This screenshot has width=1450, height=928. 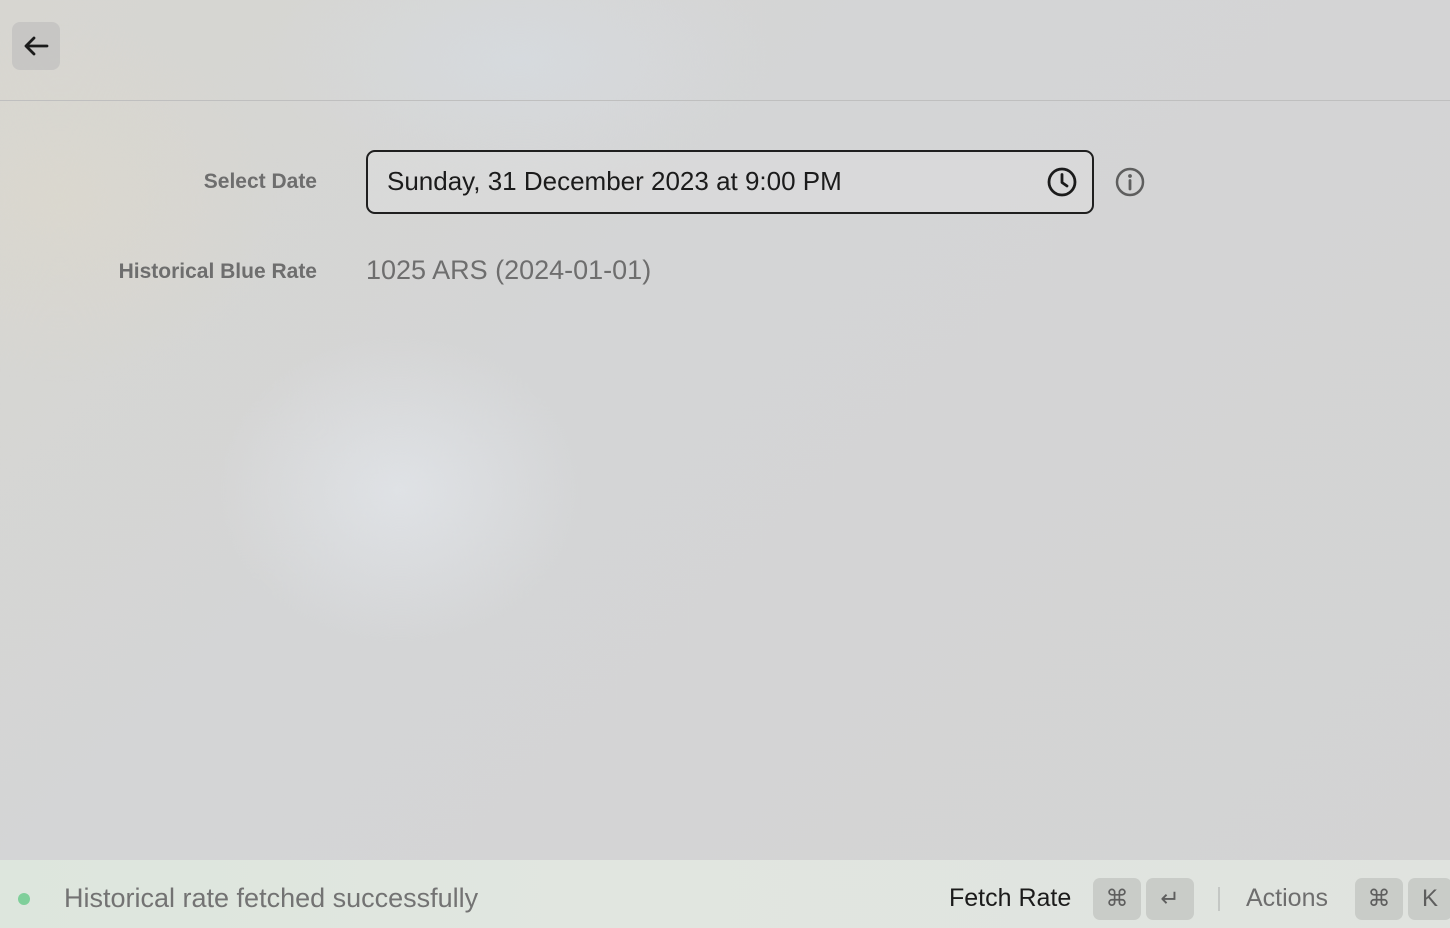 What do you see at coordinates (271, 898) in the screenshot?
I see `status-message: Historical rate fetched successfully` at bounding box center [271, 898].